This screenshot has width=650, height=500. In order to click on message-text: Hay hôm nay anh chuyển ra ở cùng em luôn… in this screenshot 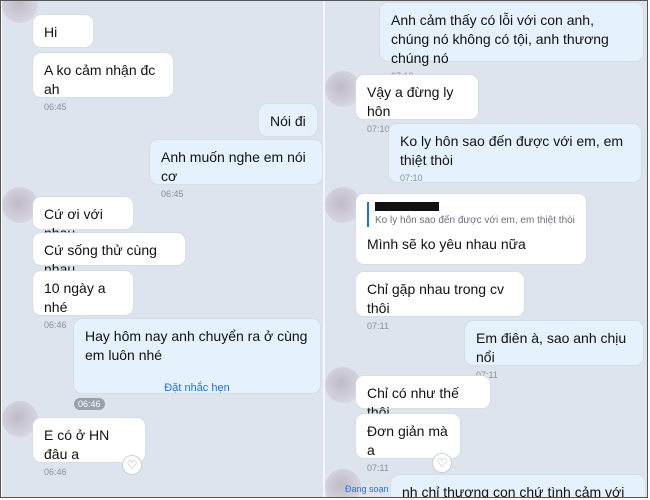, I will do `click(196, 345)`.